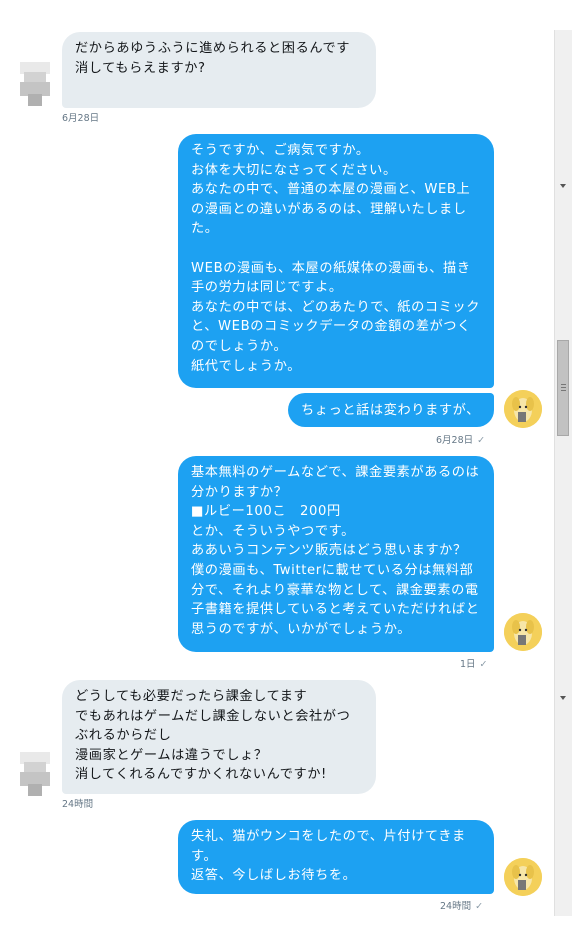  I want to click on scrollbar, so click(563, 473).